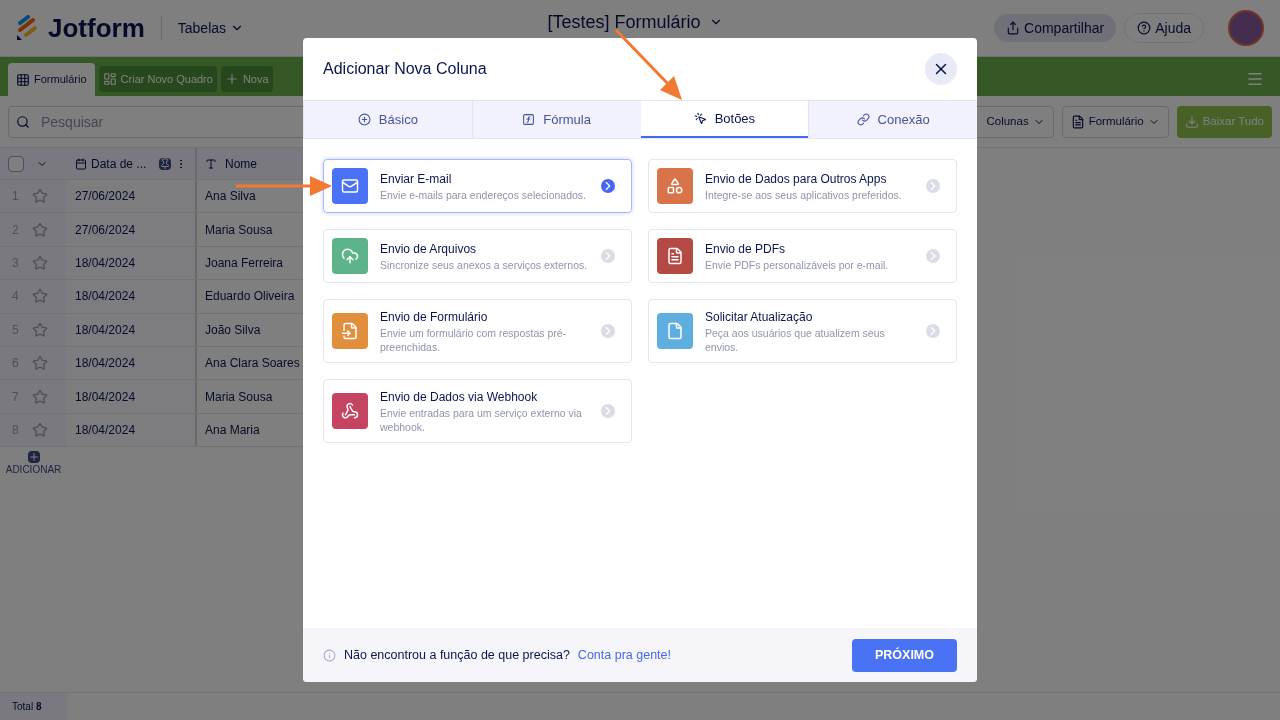 The image size is (1280, 720). What do you see at coordinates (635, 22) in the screenshot?
I see `form-title: [Testes] Formulário` at bounding box center [635, 22].